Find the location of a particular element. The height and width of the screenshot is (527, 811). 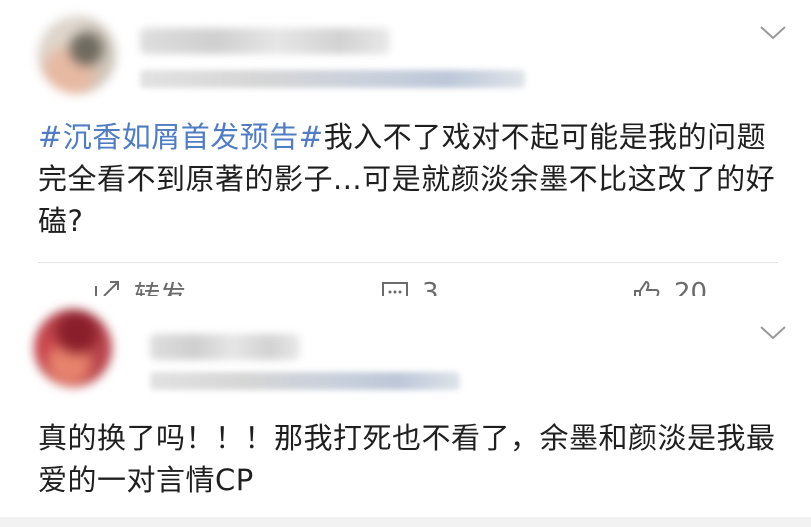

thumbs-up-icon is located at coordinates (647, 288).